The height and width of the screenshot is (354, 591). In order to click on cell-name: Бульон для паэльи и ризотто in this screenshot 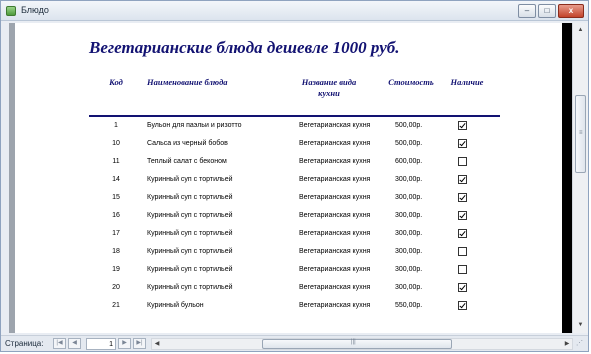, I will do `click(194, 125)`.